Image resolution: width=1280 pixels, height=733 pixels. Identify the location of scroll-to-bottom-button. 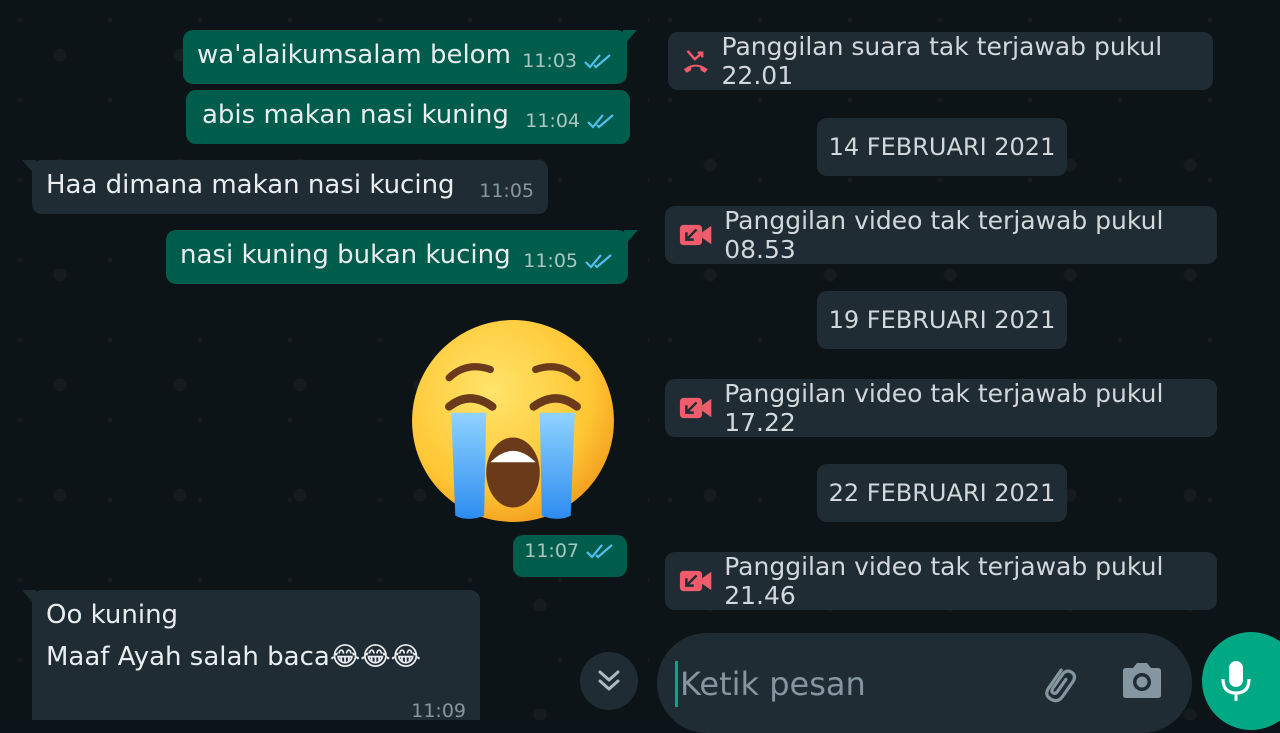
(609, 681).